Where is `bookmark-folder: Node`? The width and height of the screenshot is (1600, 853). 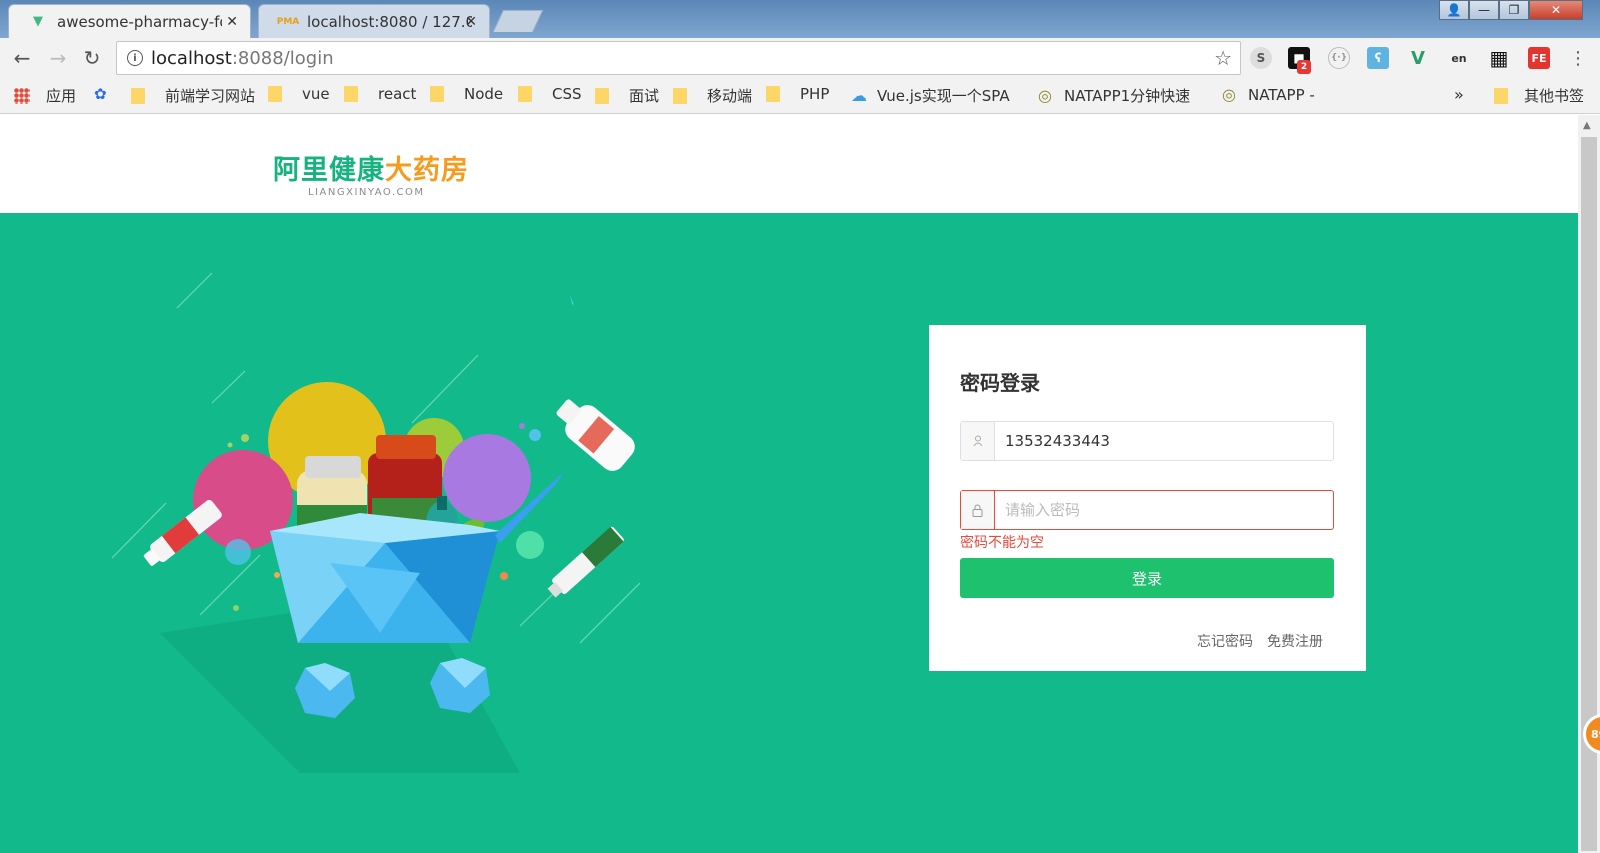 bookmark-folder: Node is located at coordinates (466, 94).